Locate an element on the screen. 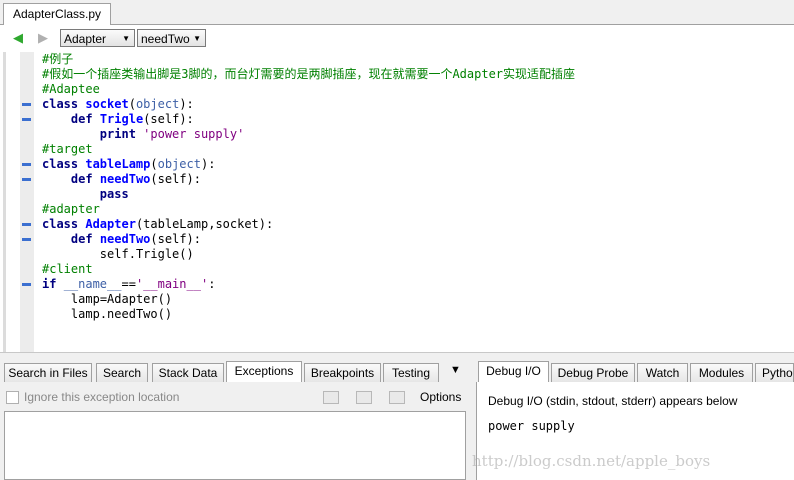 The height and width of the screenshot is (480, 794). tab-debug-io: Debug I/O is located at coordinates (513, 372).